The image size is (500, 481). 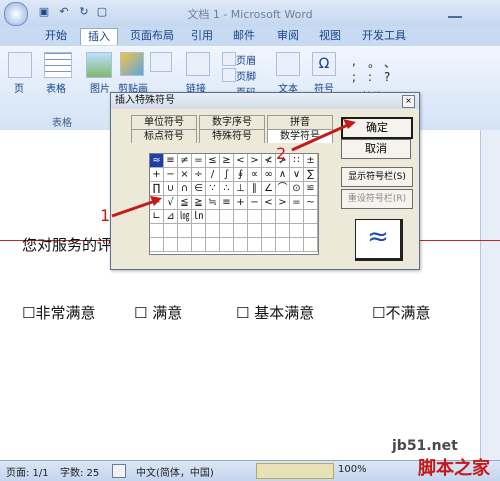 I want to click on annotation-label-2: 2, so click(x=281, y=153).